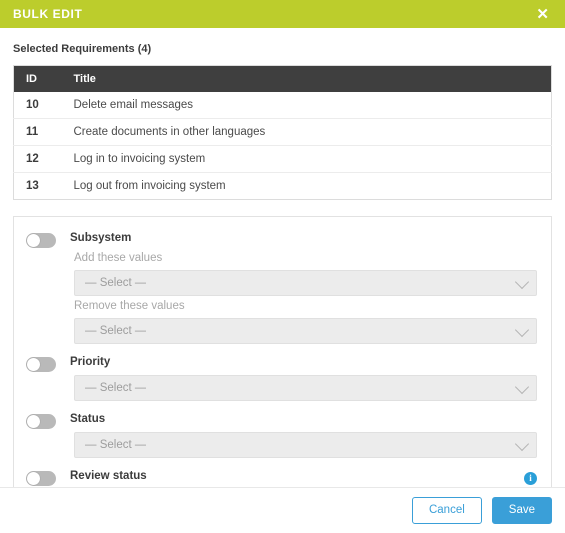  I want to click on select-priority: — Select —, so click(305, 388).